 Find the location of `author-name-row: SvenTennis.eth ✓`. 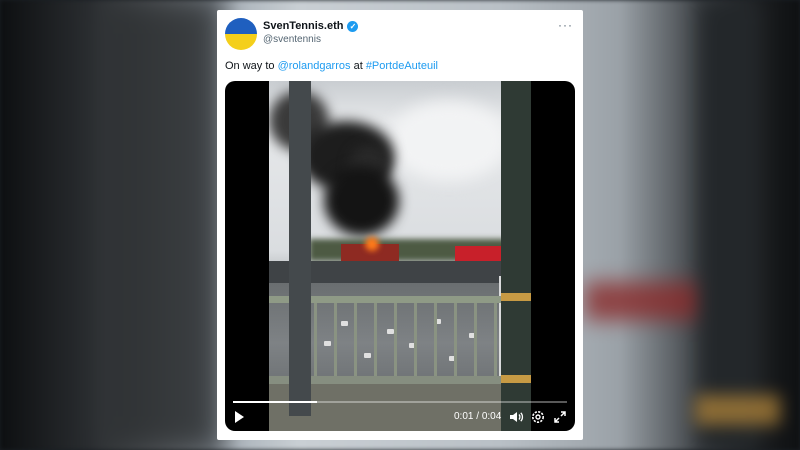

author-name-row: SvenTennis.eth ✓ is located at coordinates (311, 26).